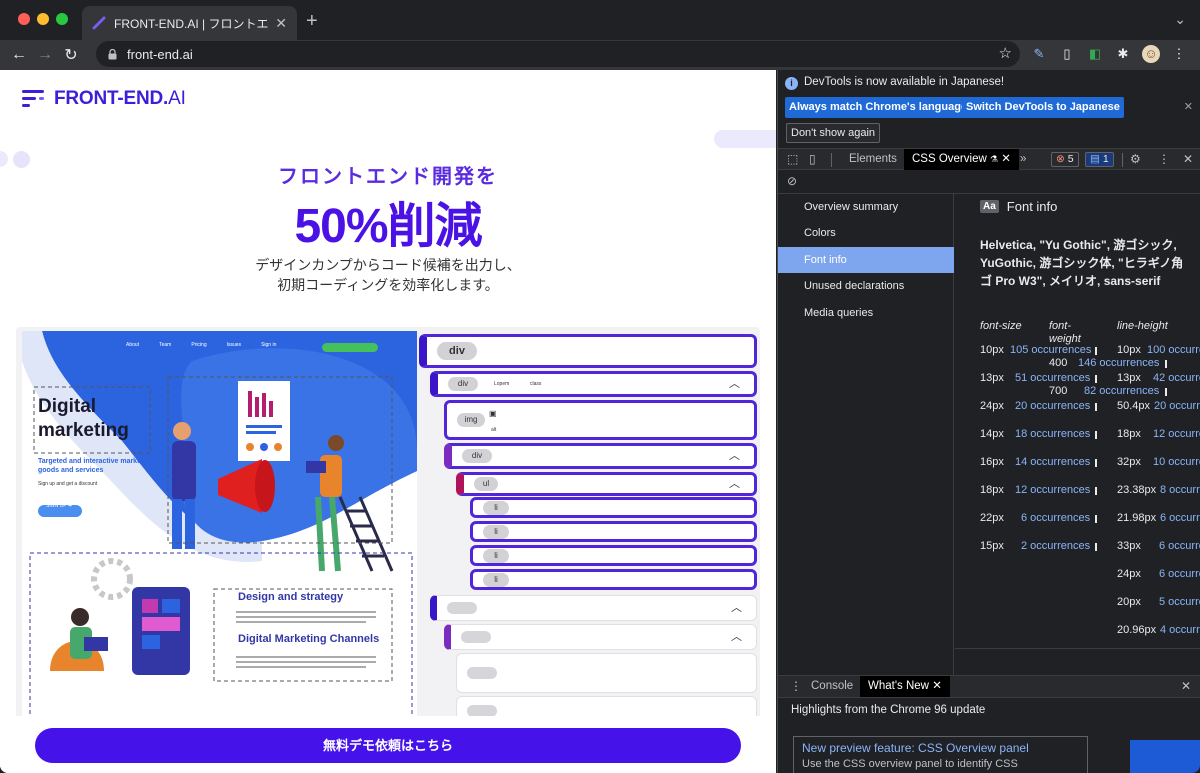  I want to click on font-size-occurrences-link: 51 occurrences, so click(1052, 378).